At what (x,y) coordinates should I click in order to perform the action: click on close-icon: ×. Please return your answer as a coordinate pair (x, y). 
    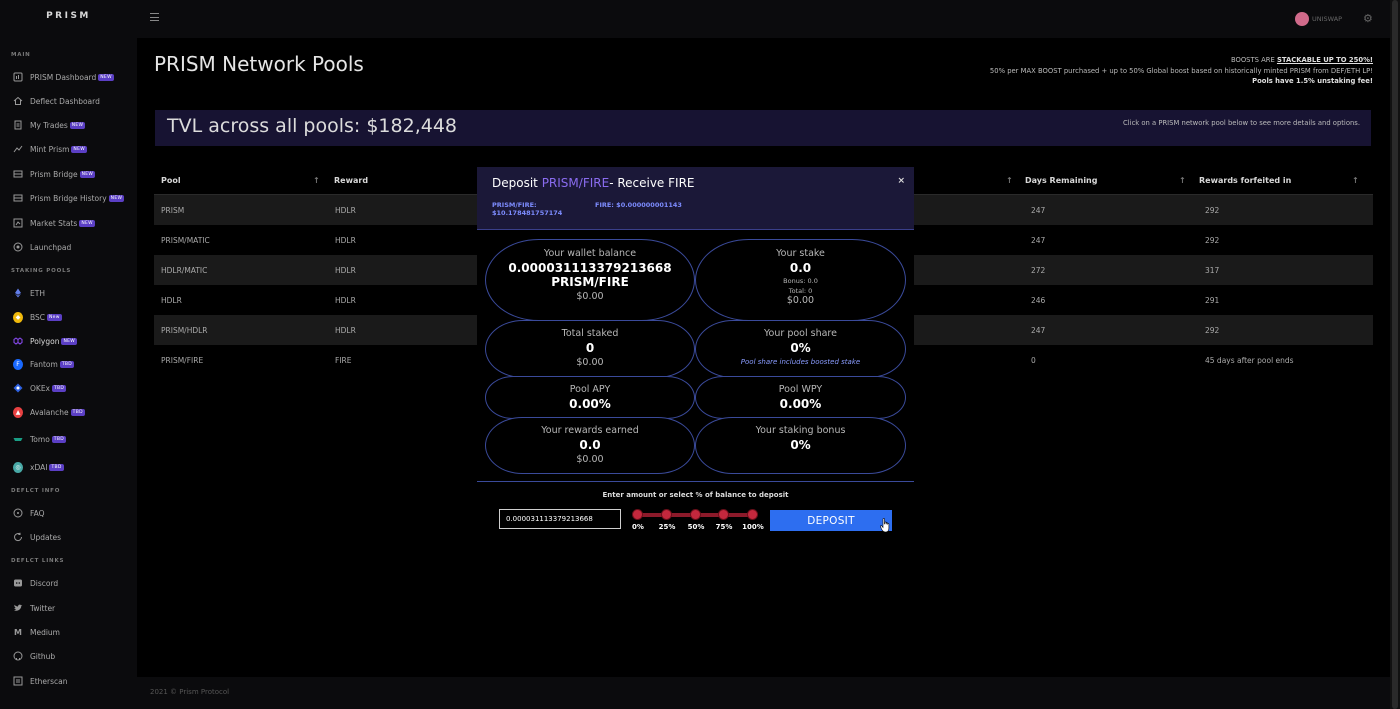
    Looking at the image, I should click on (901, 181).